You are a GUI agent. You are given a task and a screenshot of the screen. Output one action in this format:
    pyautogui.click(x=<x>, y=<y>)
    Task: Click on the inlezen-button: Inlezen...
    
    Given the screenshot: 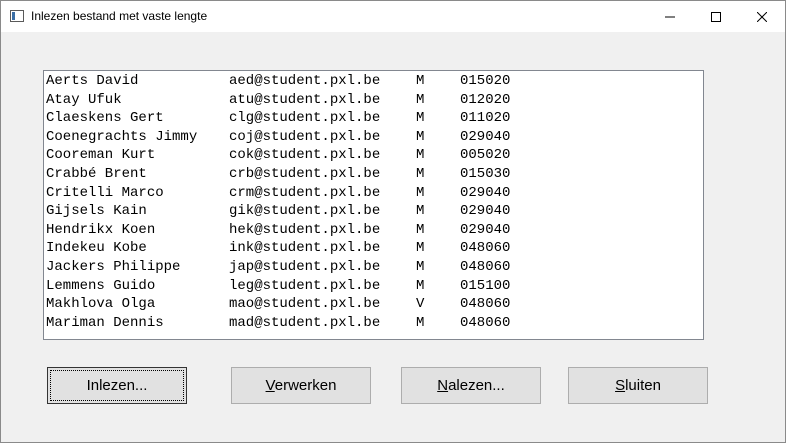 What is the action you would take?
    pyautogui.click(x=117, y=385)
    